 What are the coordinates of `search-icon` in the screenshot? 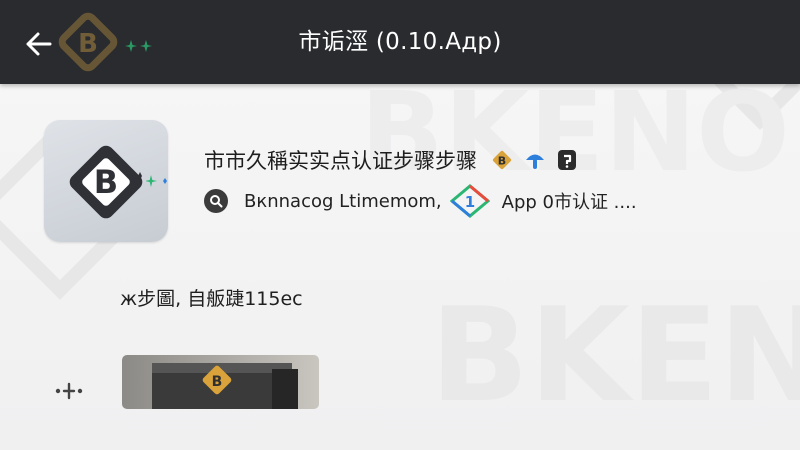 It's located at (216, 201).